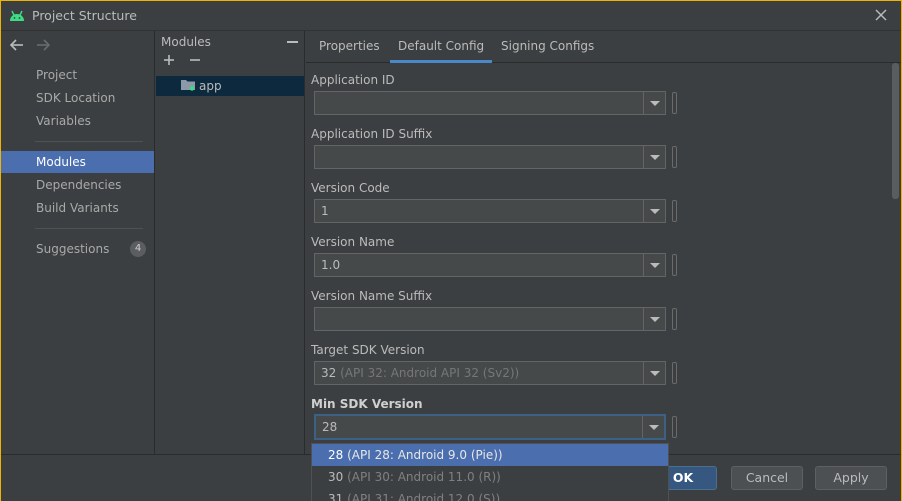  Describe the element at coordinates (490, 427) in the screenshot. I see `min-sdk-version-field: 28` at that location.